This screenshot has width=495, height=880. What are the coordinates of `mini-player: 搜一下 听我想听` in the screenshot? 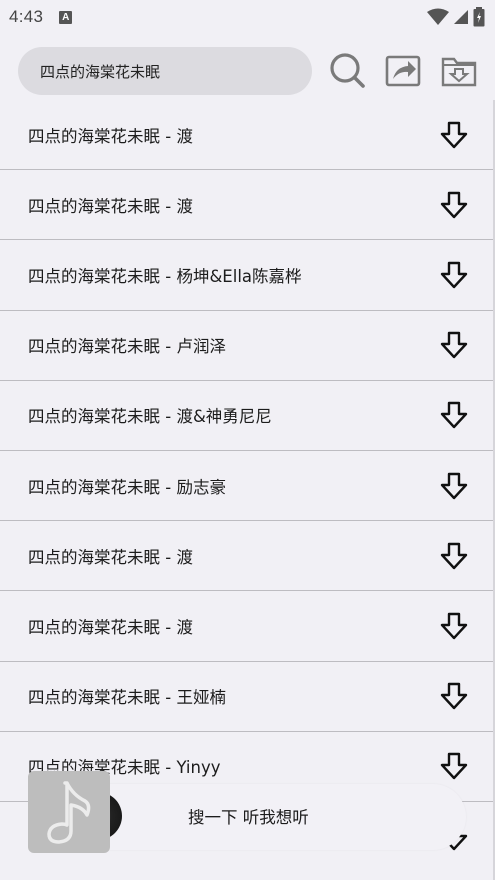 It's located at (247, 812).